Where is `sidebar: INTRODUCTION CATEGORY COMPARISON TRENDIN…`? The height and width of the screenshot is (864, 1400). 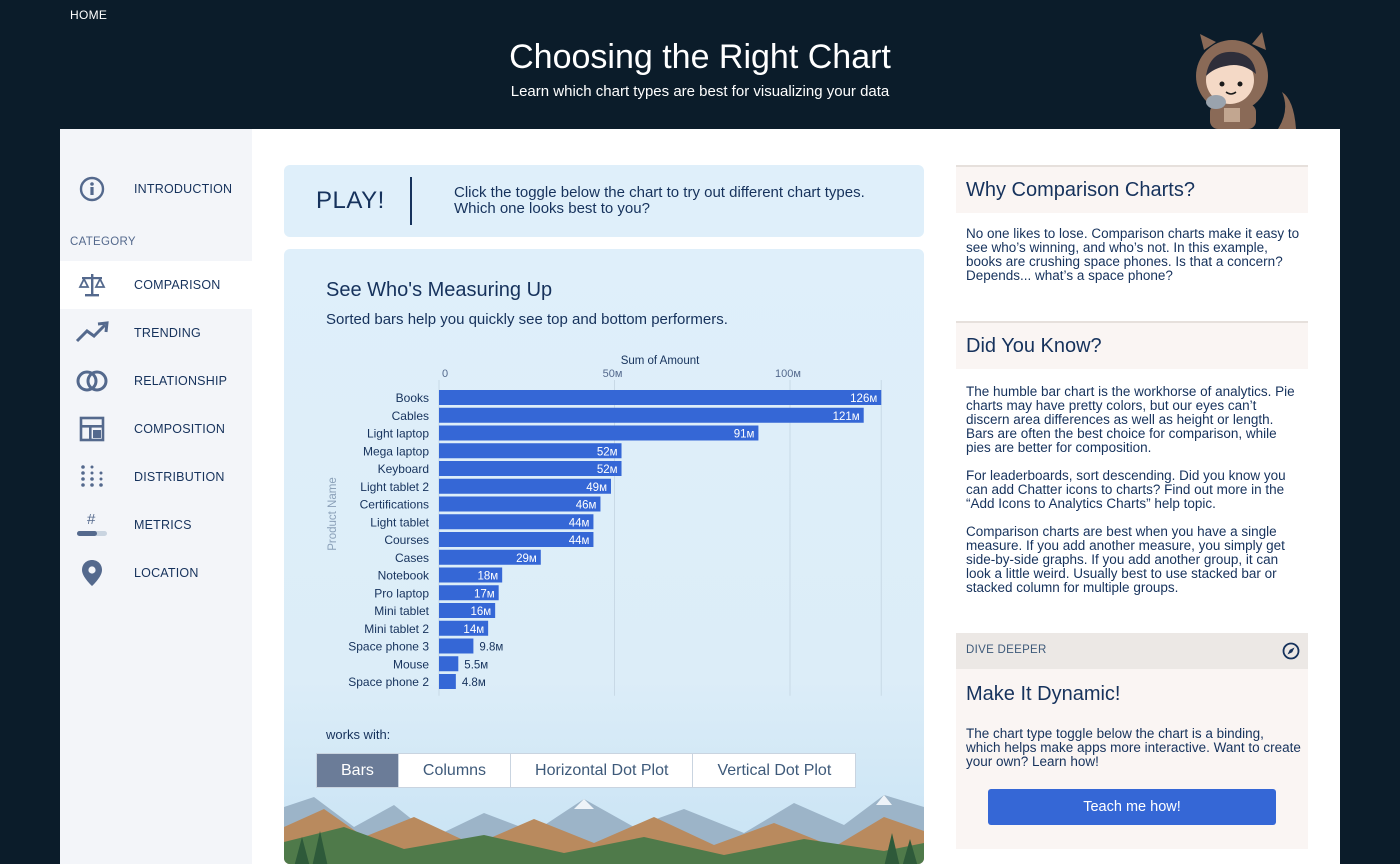 sidebar: INTRODUCTION CATEGORY COMPARISON TRENDIN… is located at coordinates (156, 496).